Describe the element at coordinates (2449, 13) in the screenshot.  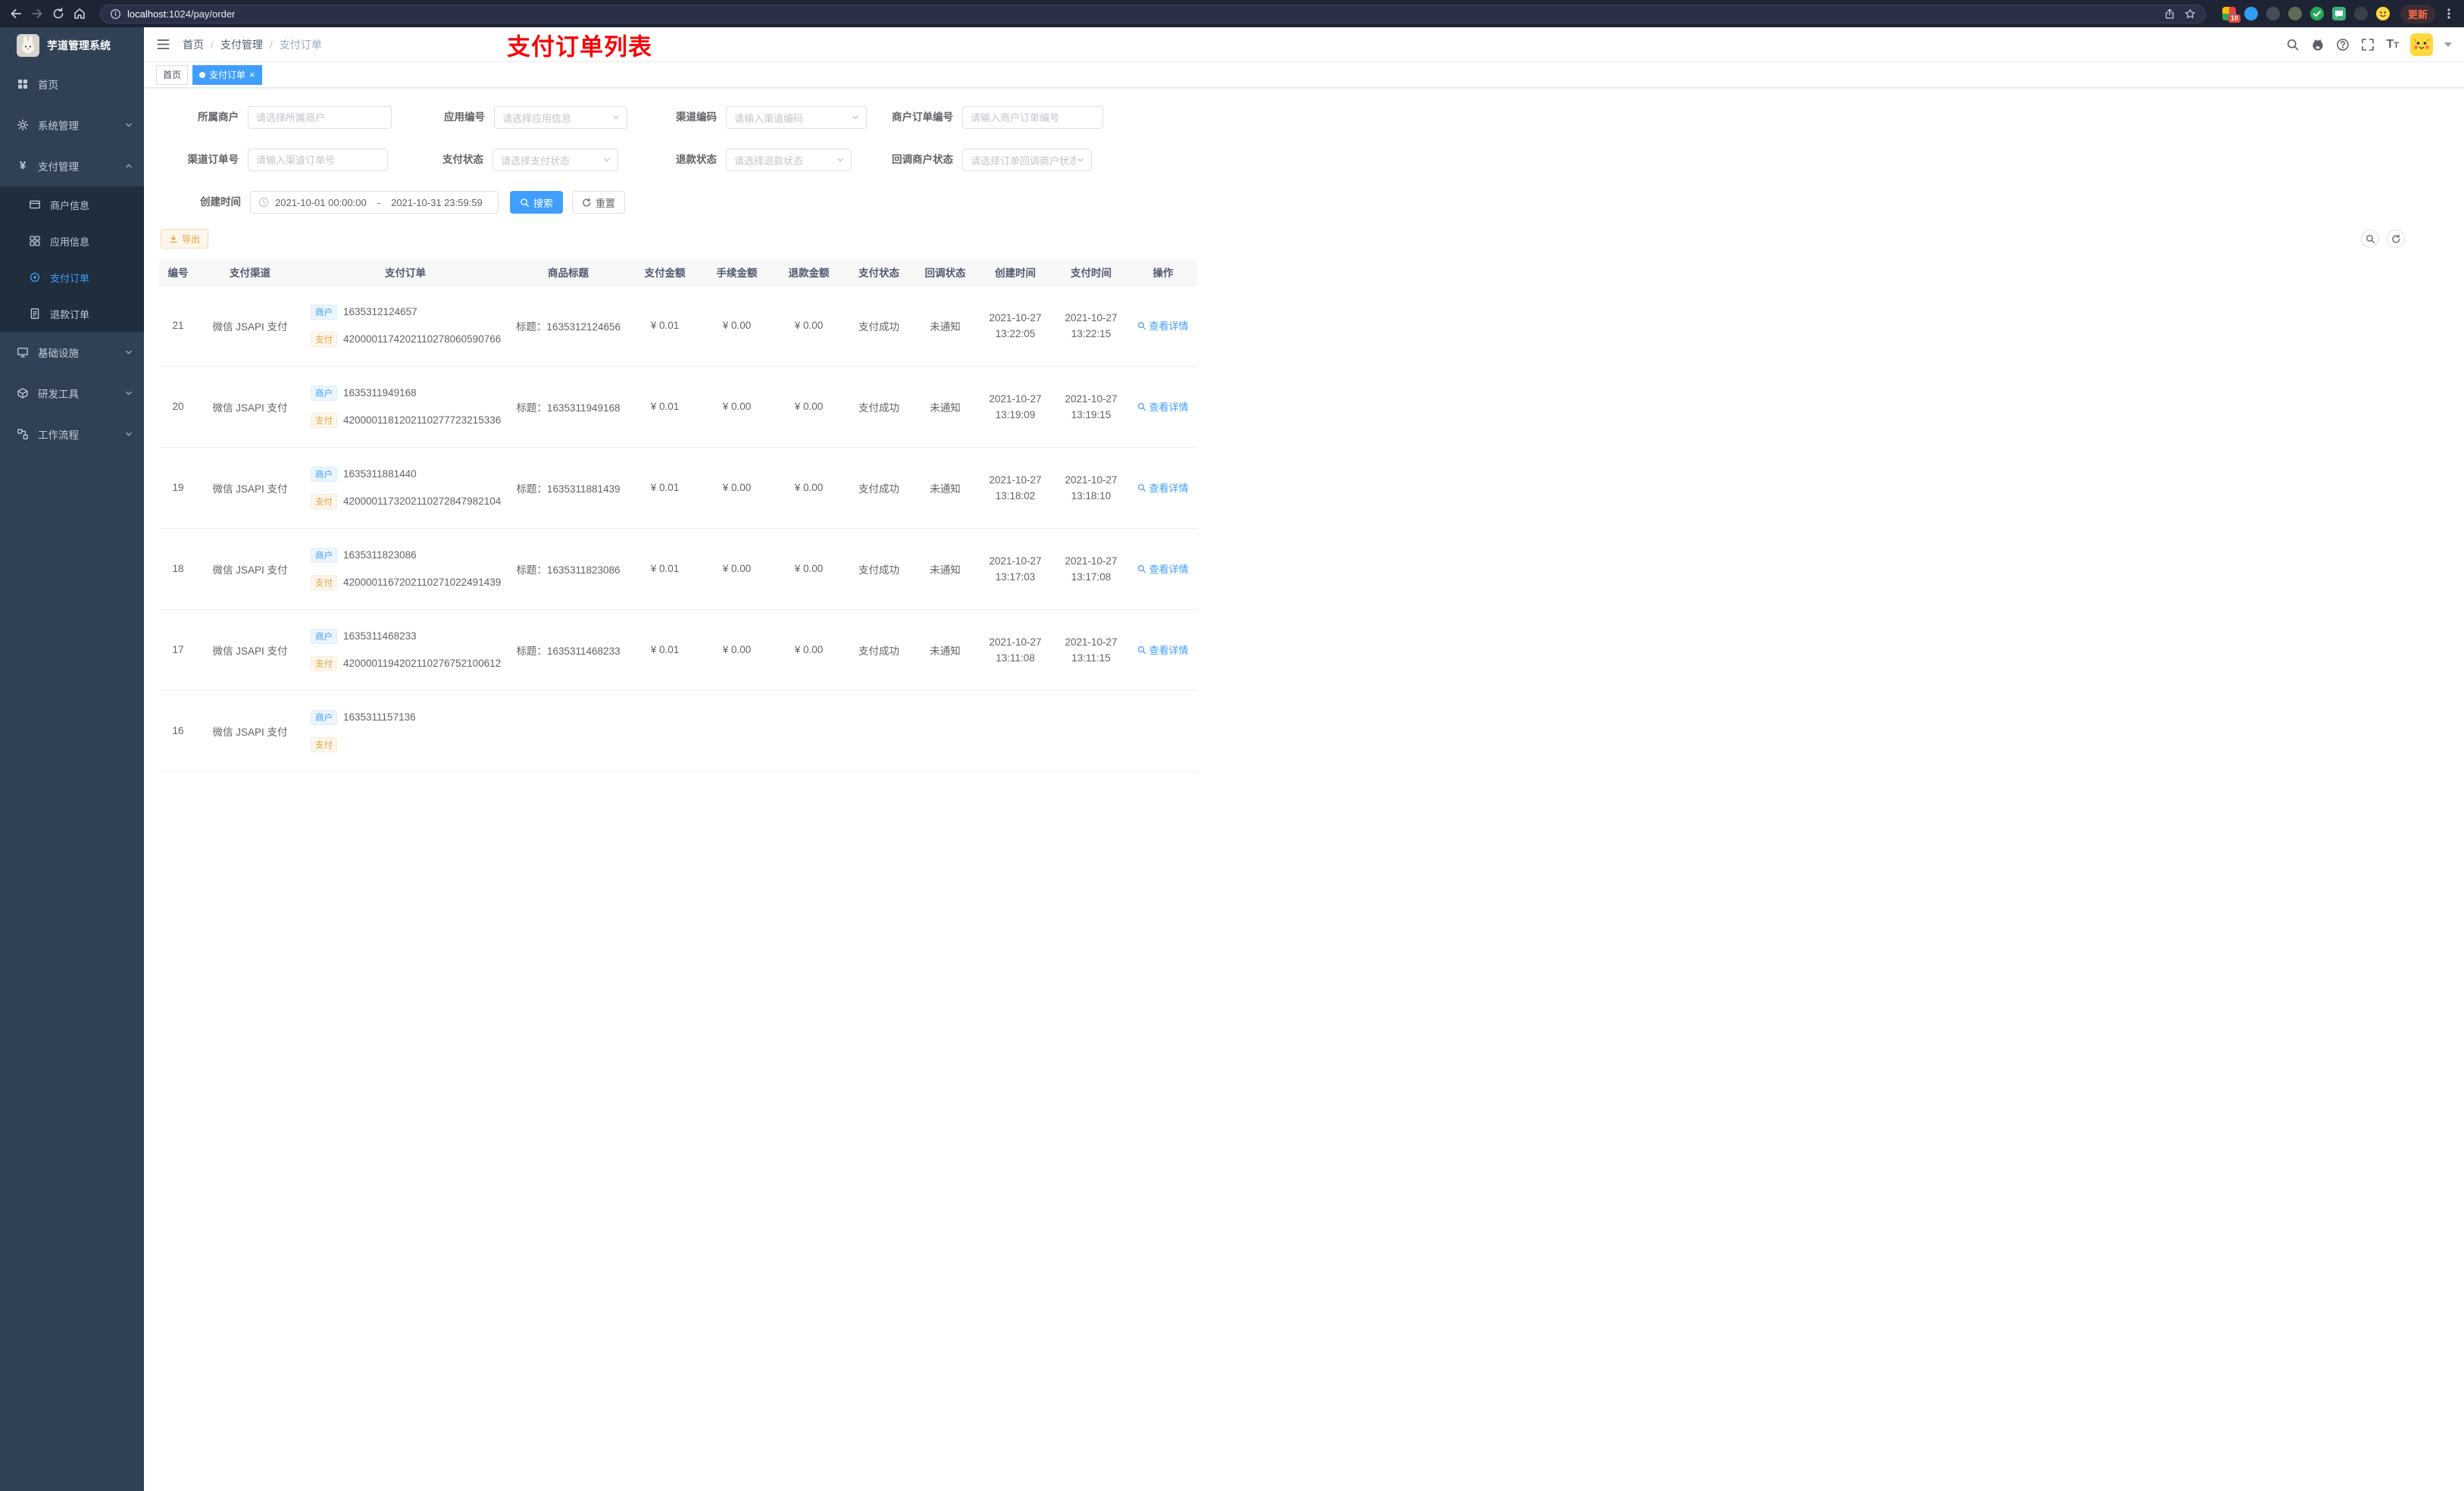
I see `browser-menu-icon` at that location.